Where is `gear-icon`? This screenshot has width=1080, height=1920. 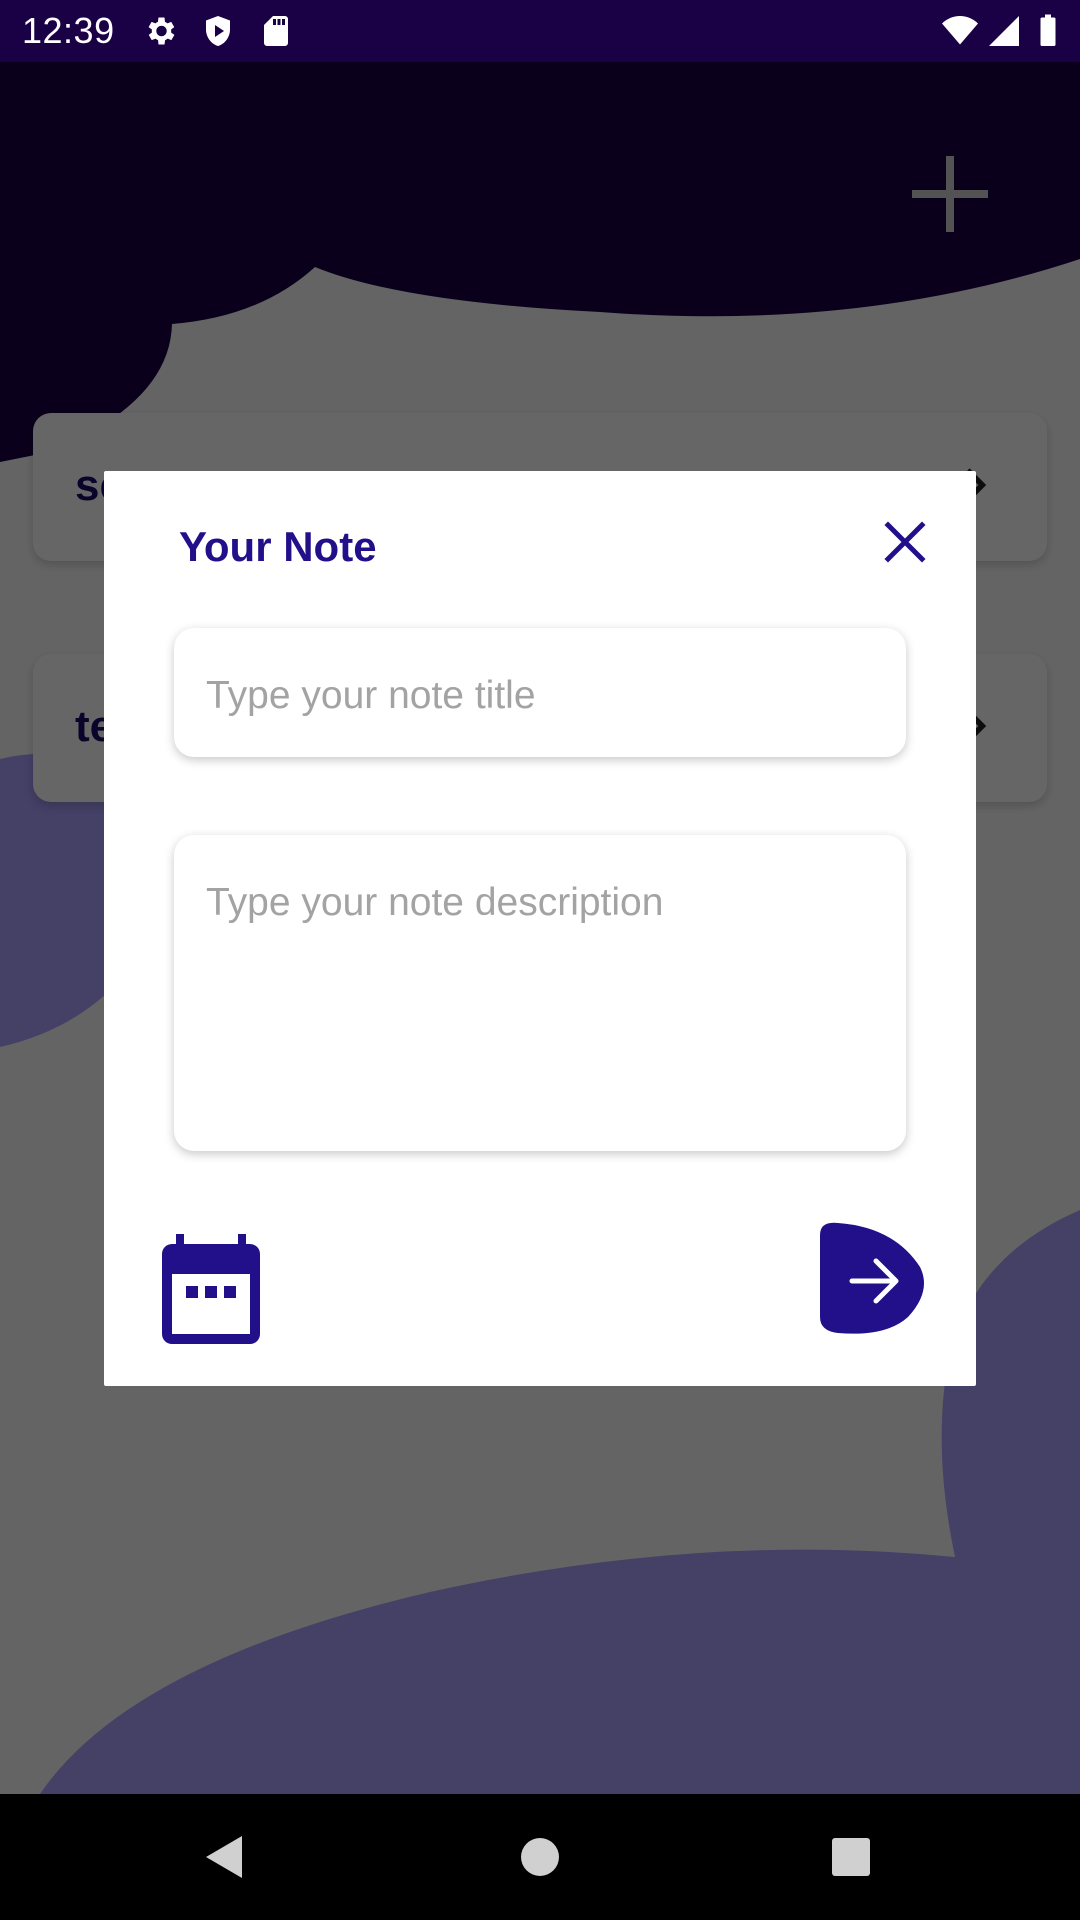
gear-icon is located at coordinates (161, 31).